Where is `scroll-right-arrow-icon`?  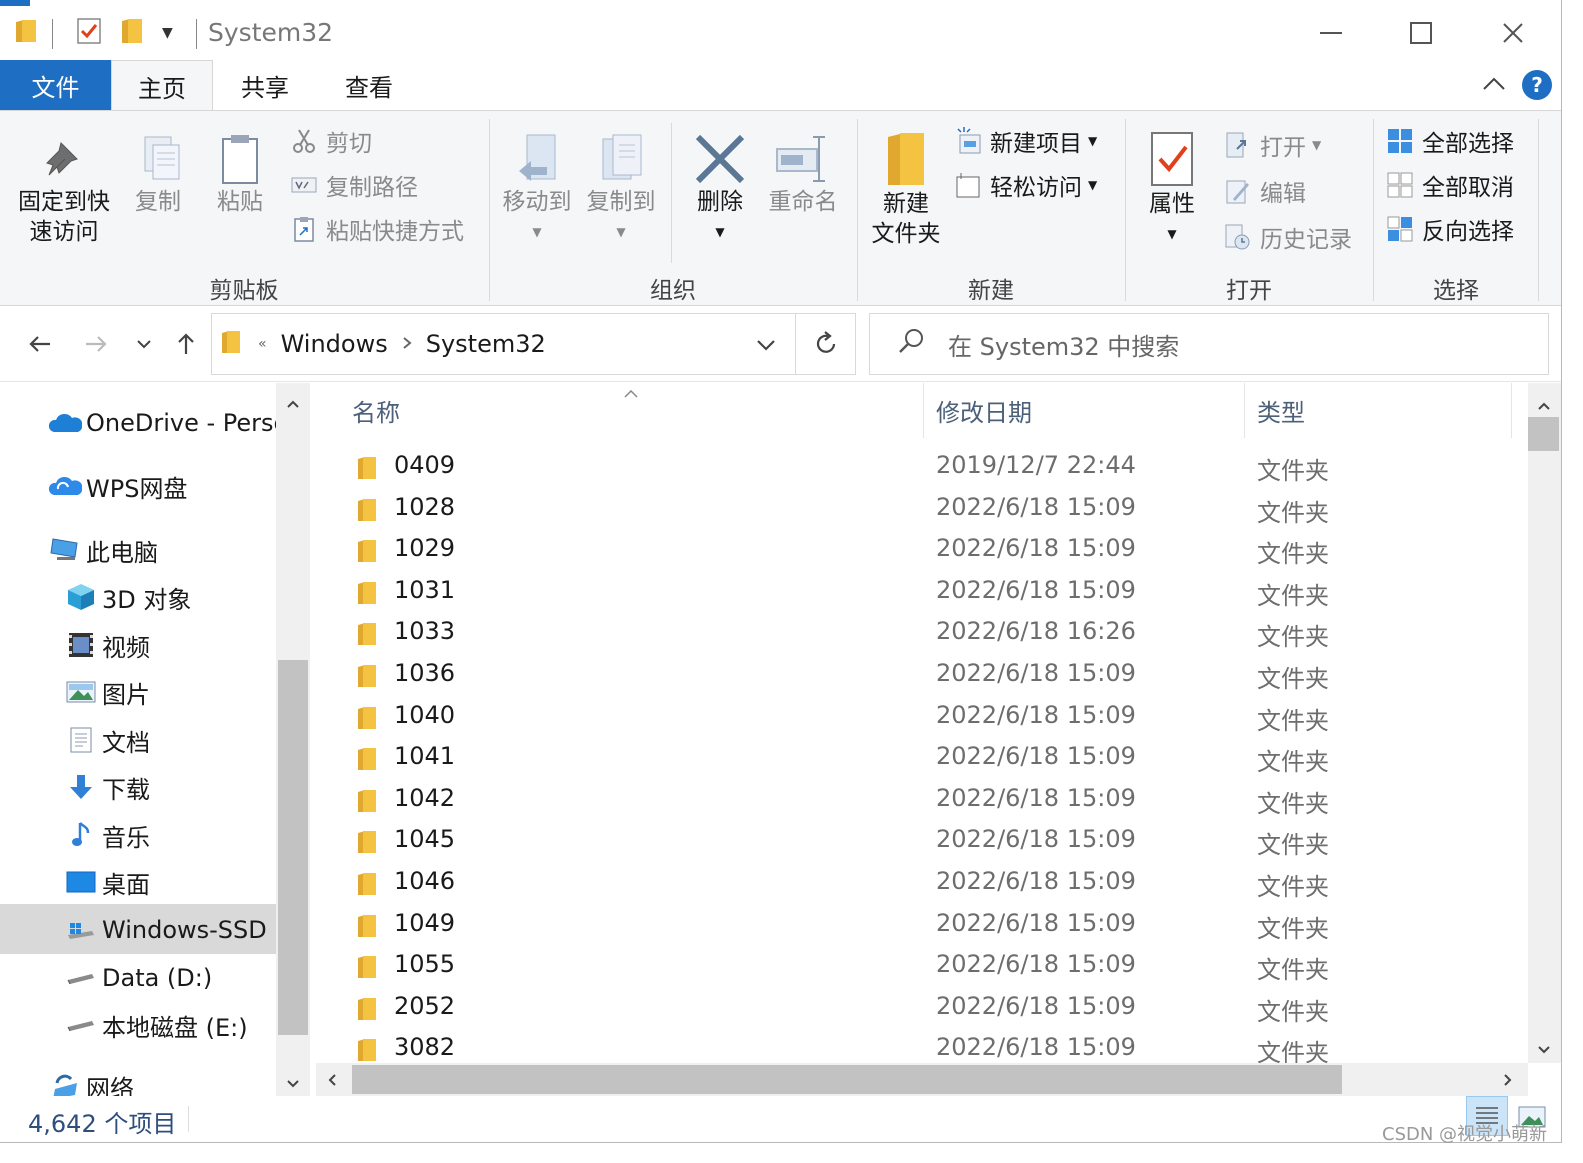 scroll-right-arrow-icon is located at coordinates (1508, 1080).